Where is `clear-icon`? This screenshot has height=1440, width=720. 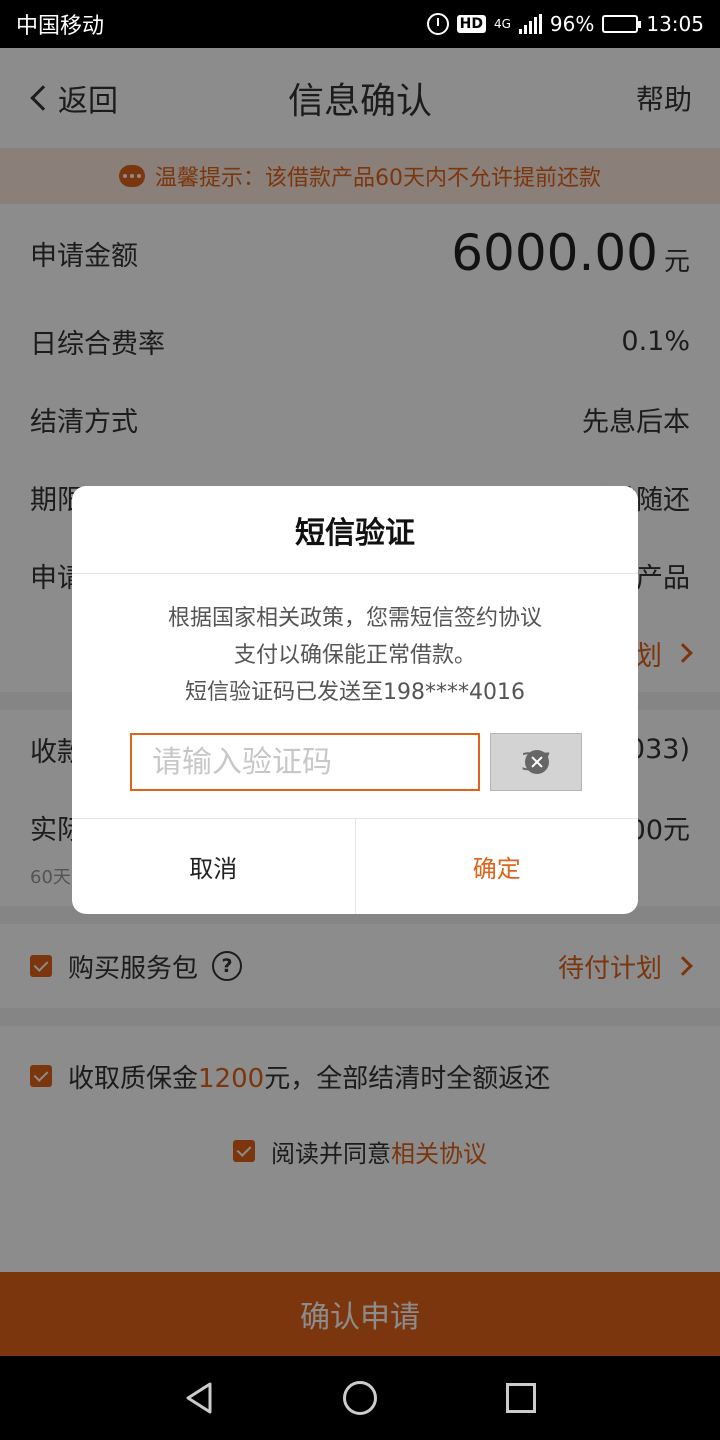 clear-icon is located at coordinates (537, 762).